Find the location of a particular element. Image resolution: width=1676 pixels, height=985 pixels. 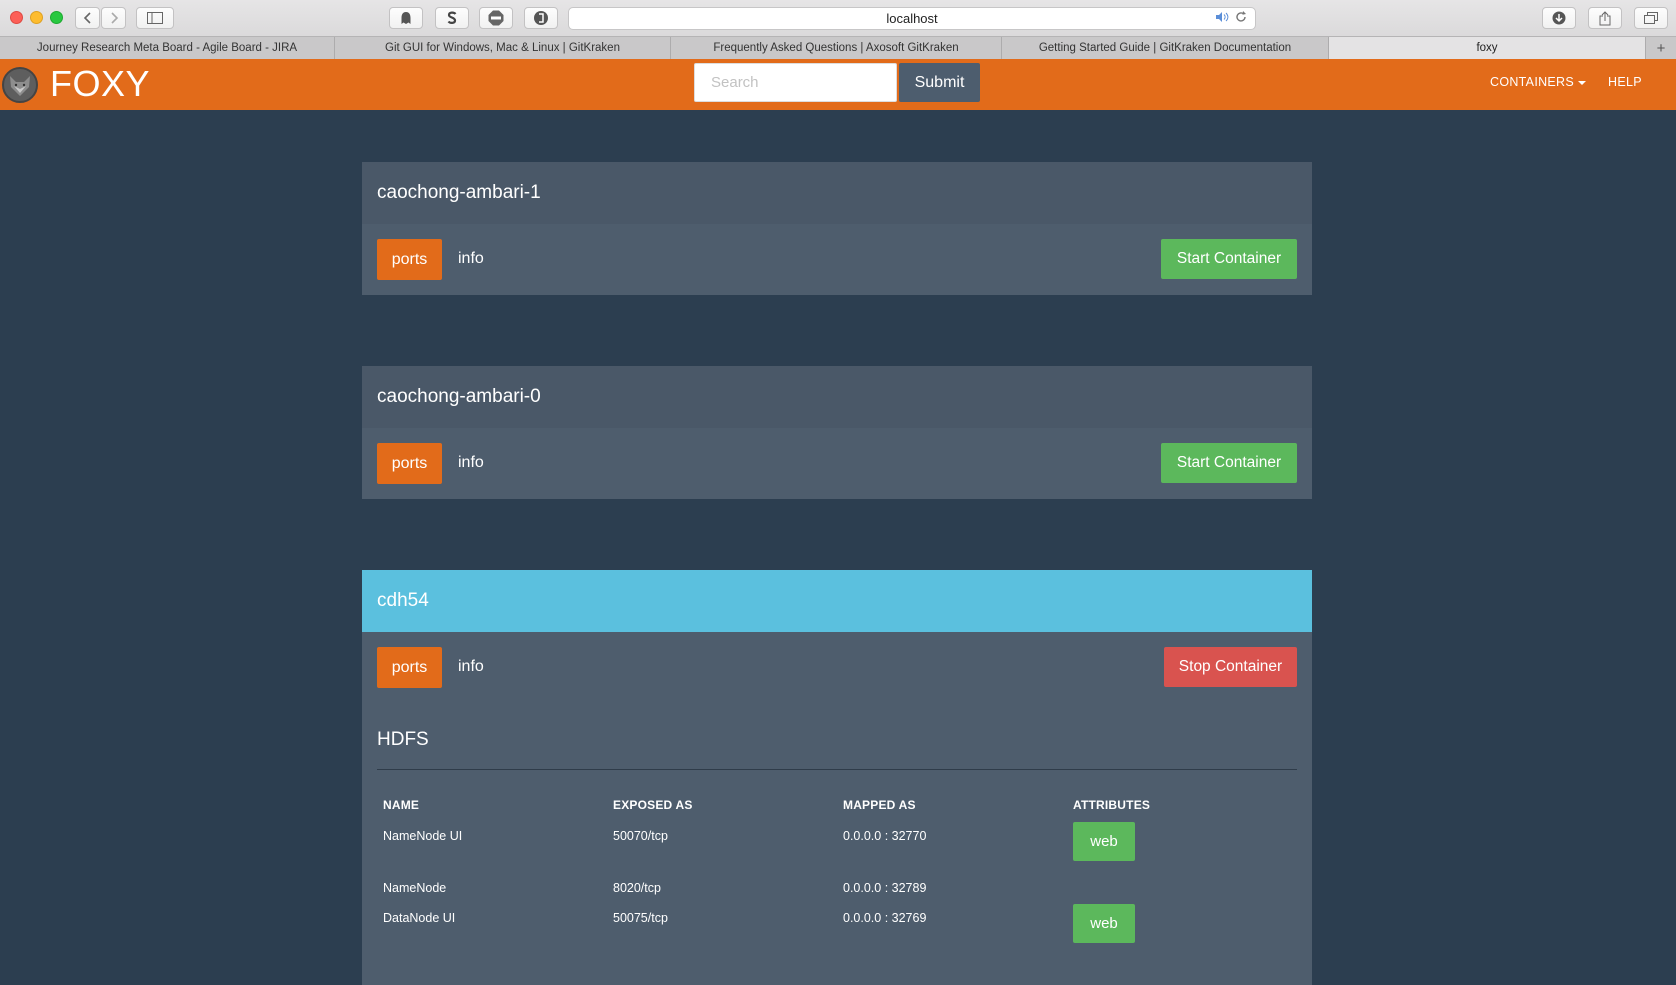

port-name-cell: NameNode is located at coordinates (415, 888).